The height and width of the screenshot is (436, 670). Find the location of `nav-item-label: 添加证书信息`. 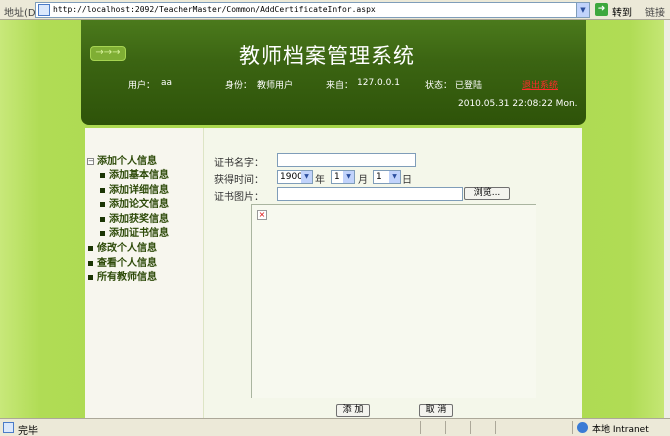

nav-item-label: 添加证书信息 is located at coordinates (139, 233).